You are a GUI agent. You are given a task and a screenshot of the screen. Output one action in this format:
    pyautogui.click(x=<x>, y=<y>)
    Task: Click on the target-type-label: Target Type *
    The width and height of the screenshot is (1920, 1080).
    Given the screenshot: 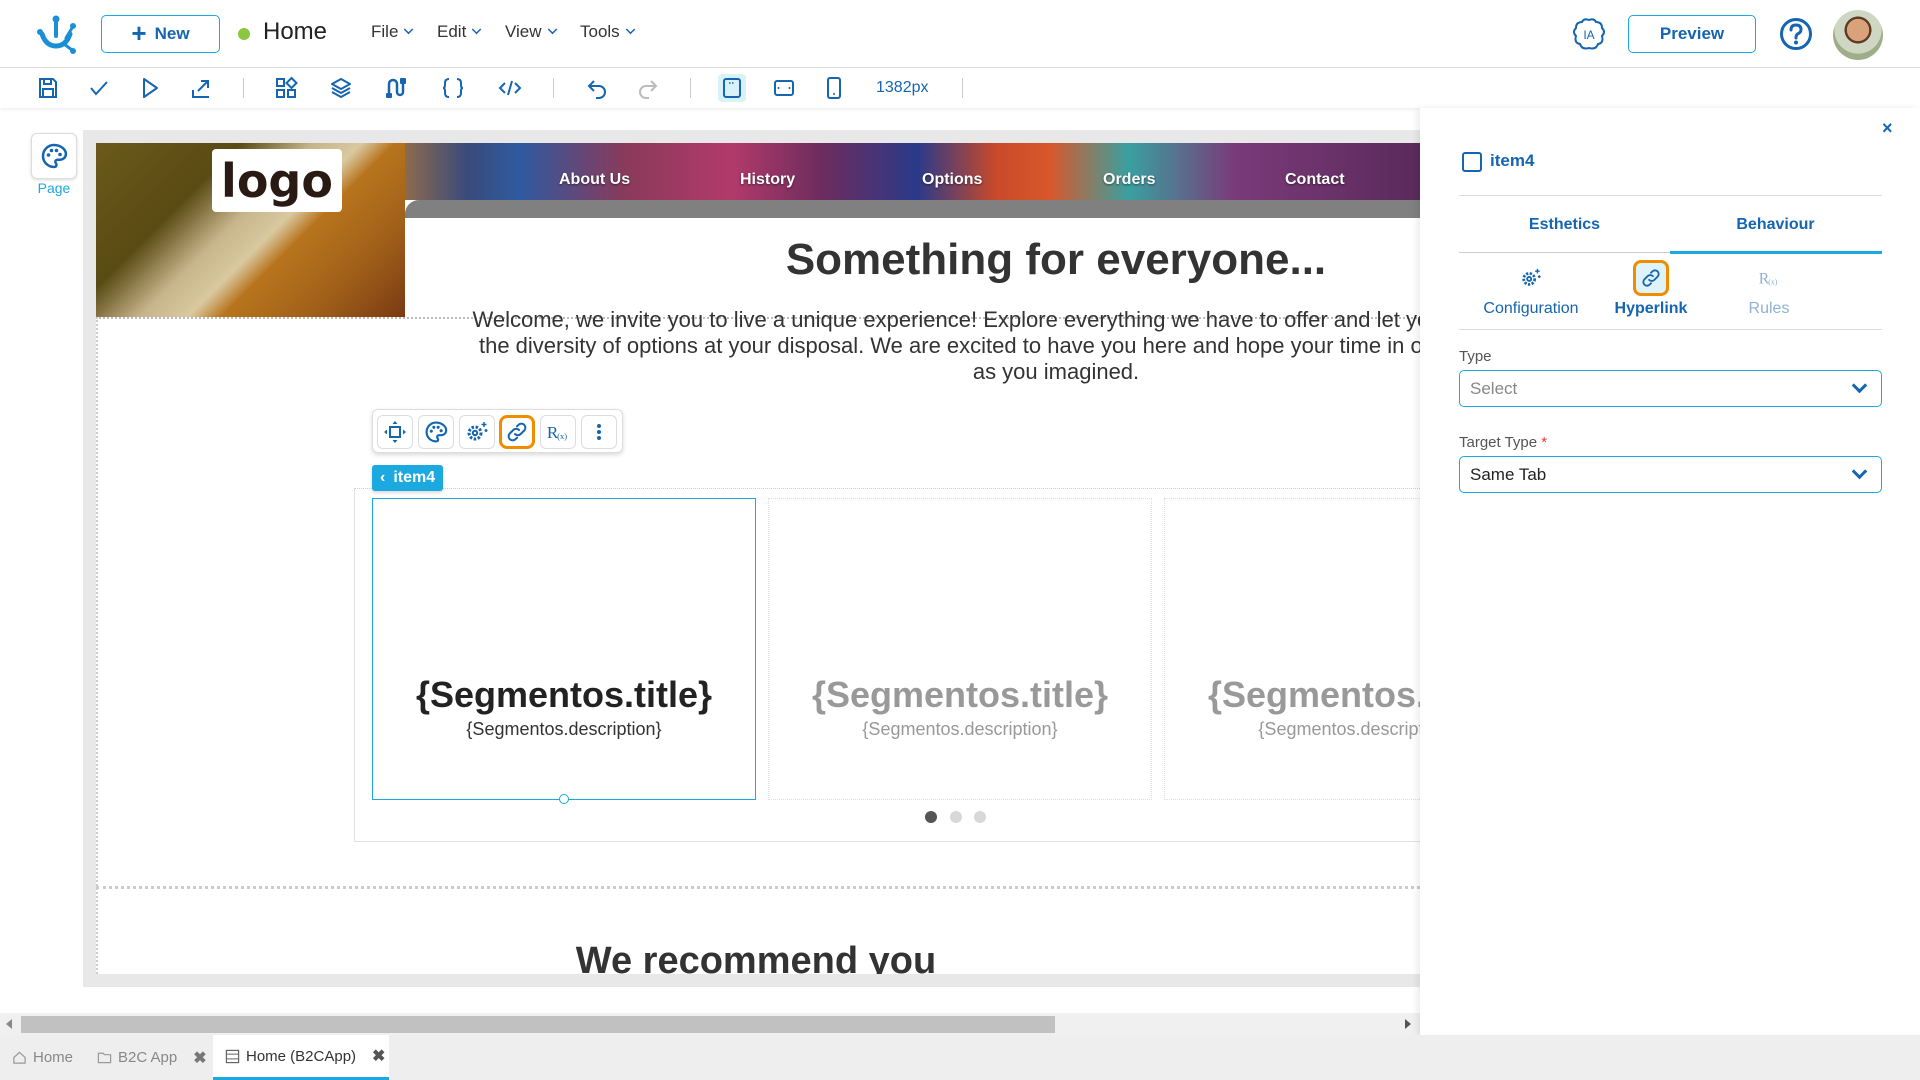 What is the action you would take?
    pyautogui.click(x=1503, y=442)
    